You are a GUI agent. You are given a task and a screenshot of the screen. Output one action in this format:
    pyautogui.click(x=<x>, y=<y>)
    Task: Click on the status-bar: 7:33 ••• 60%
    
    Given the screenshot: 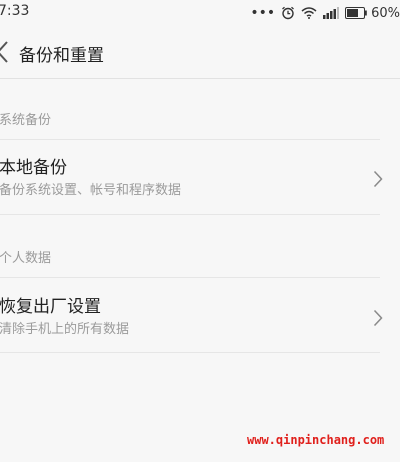 What is the action you would take?
    pyautogui.click(x=200, y=13)
    